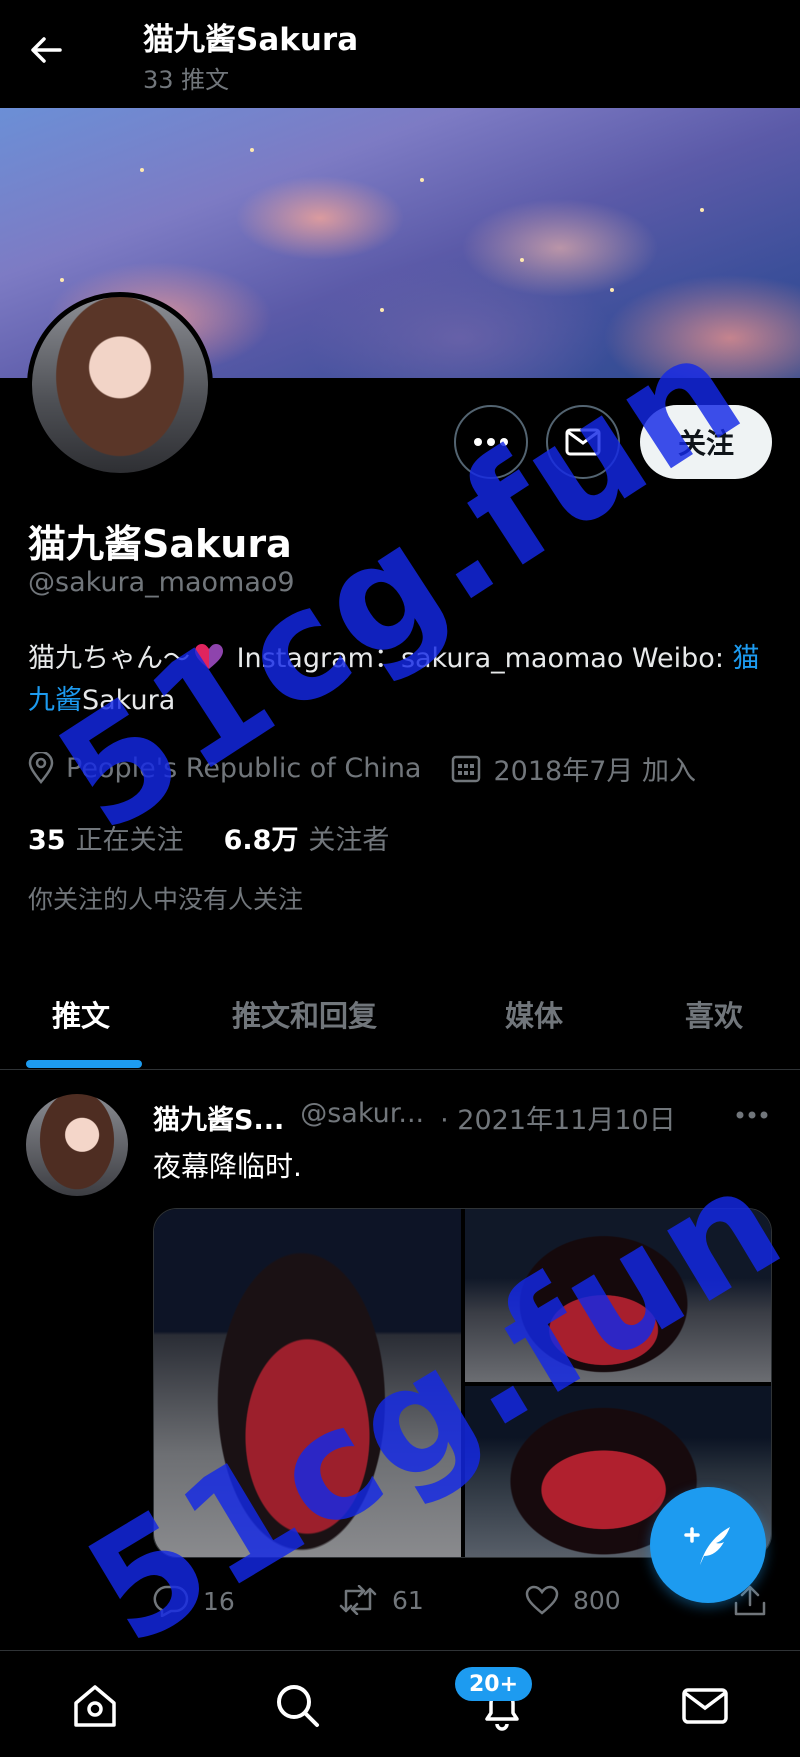 Image resolution: width=800 pixels, height=1757 pixels. Describe the element at coordinates (81, 1014) in the screenshot. I see `tab-tweets: 推文` at that location.